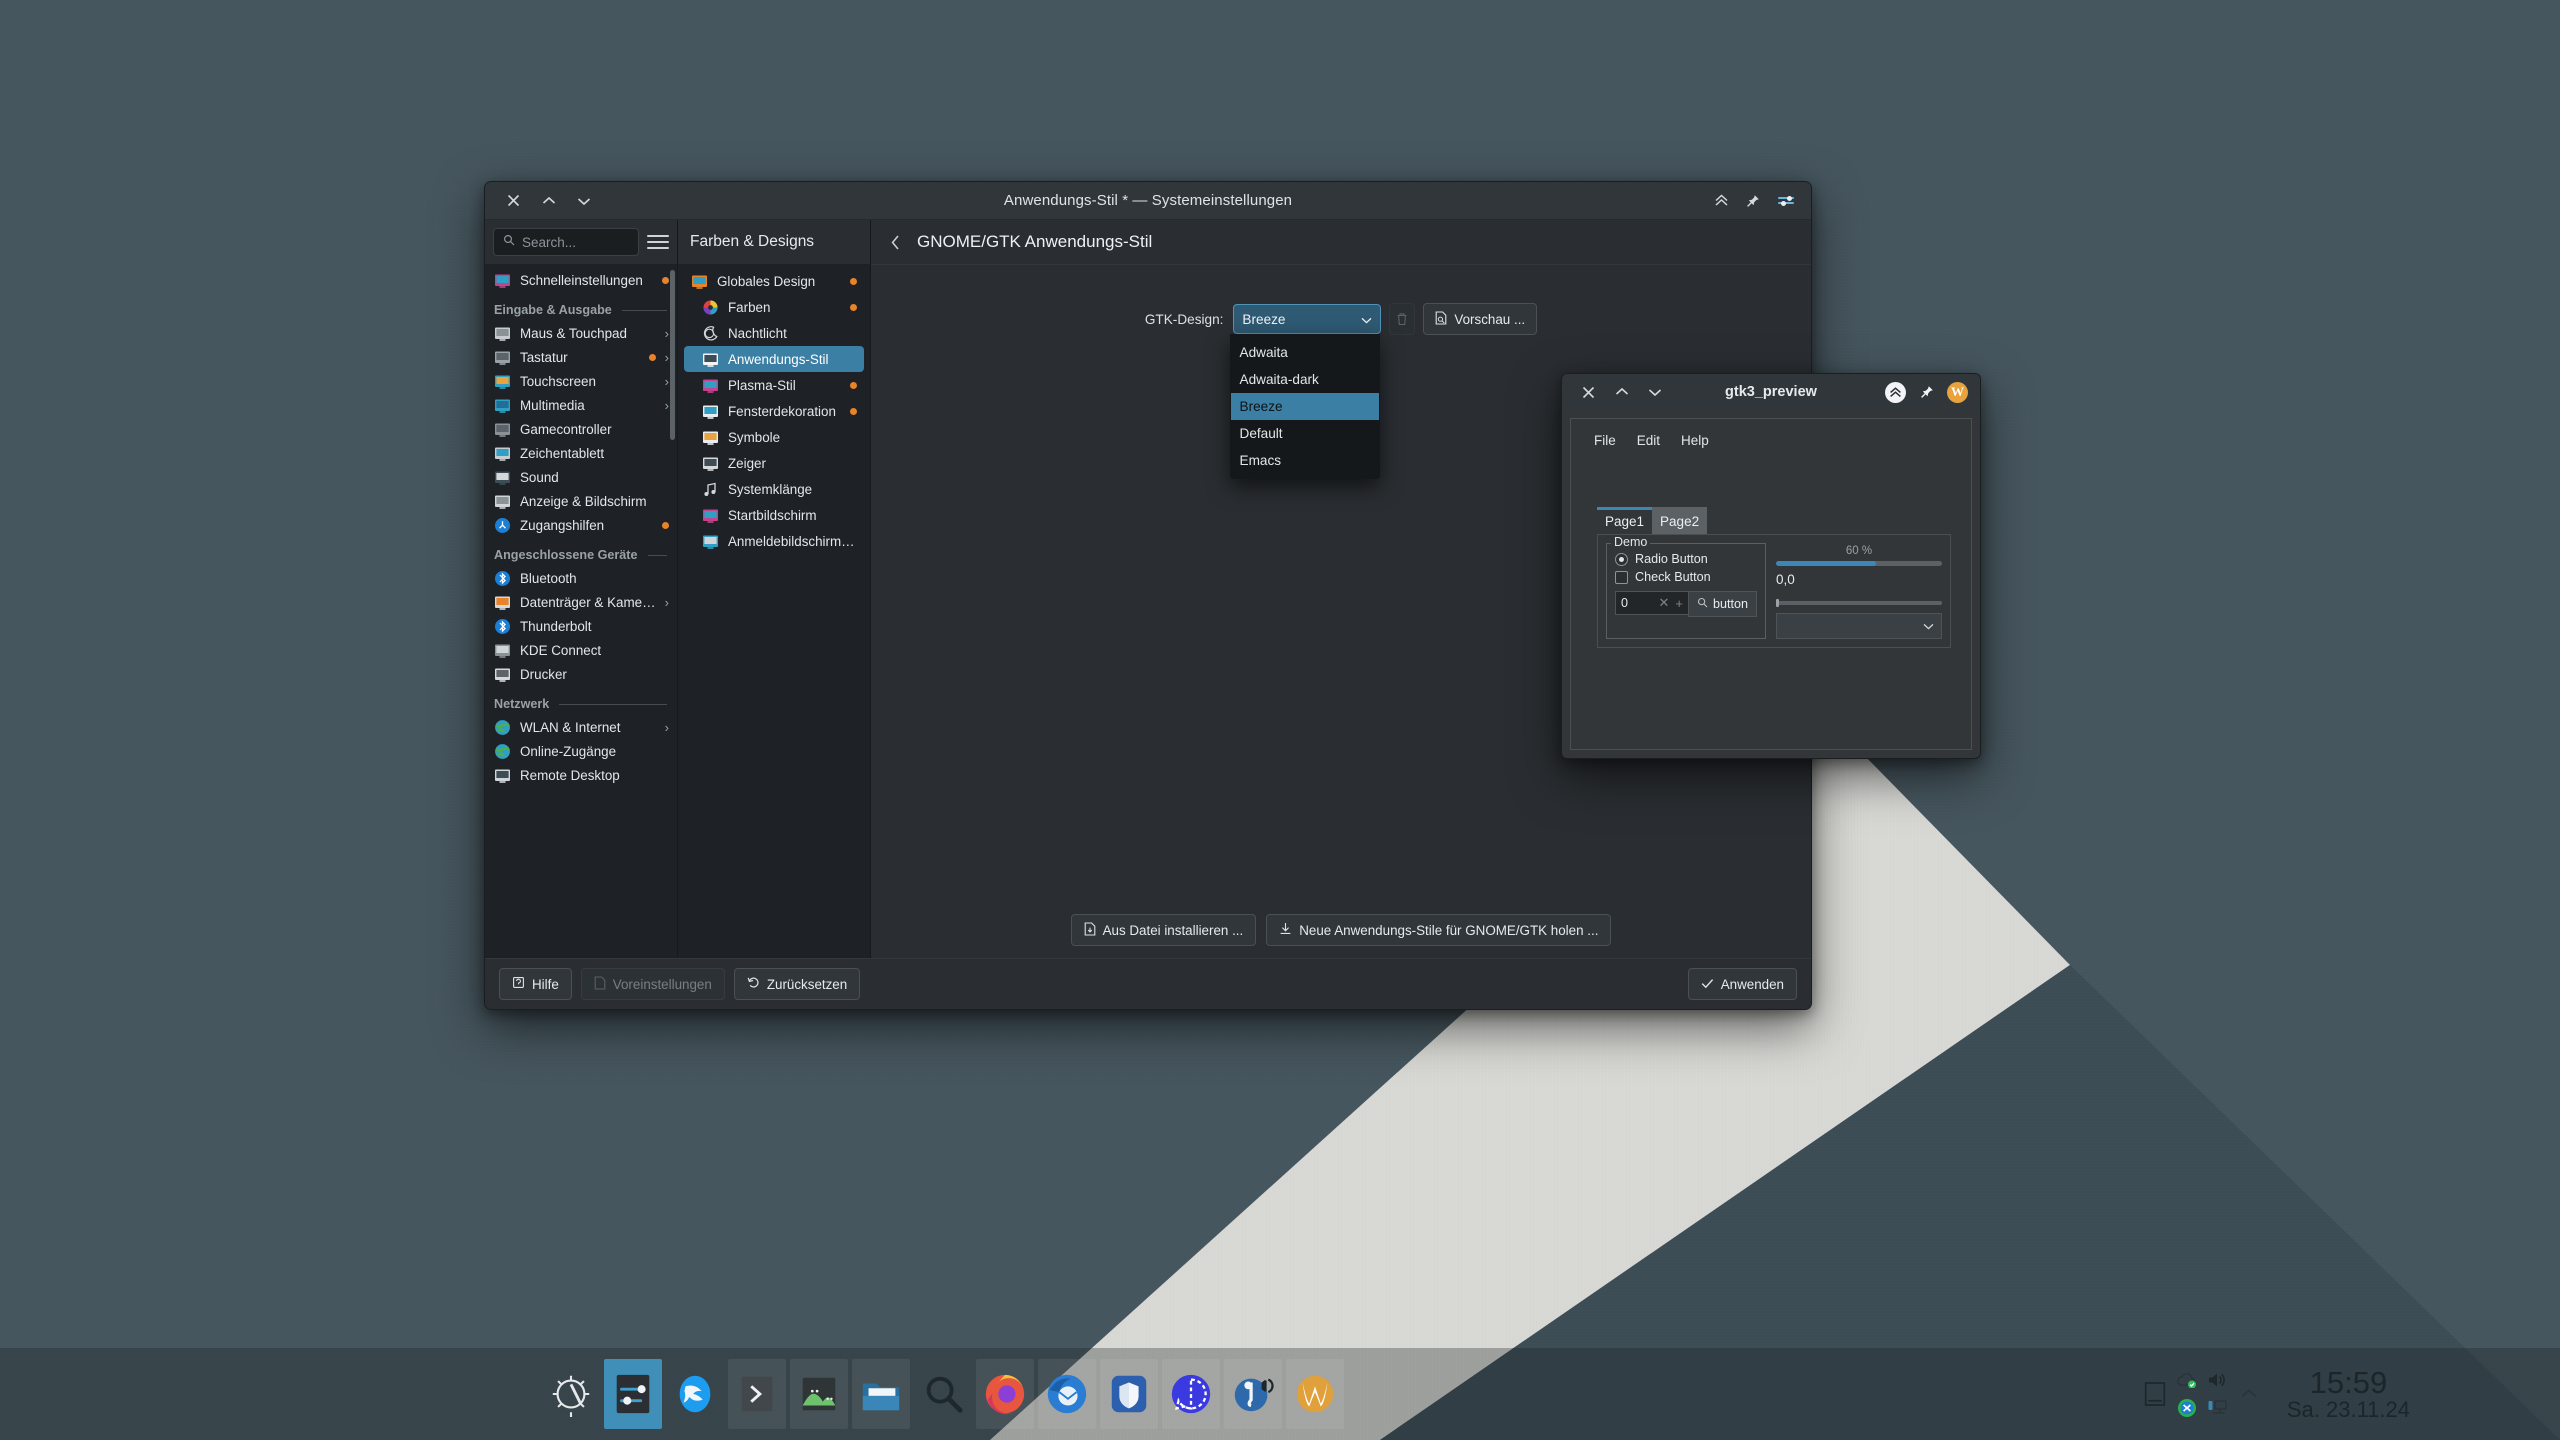 Image resolution: width=2560 pixels, height=1440 pixels. Describe the element at coordinates (1067, 1394) in the screenshot. I see `task-thunderbird` at that location.